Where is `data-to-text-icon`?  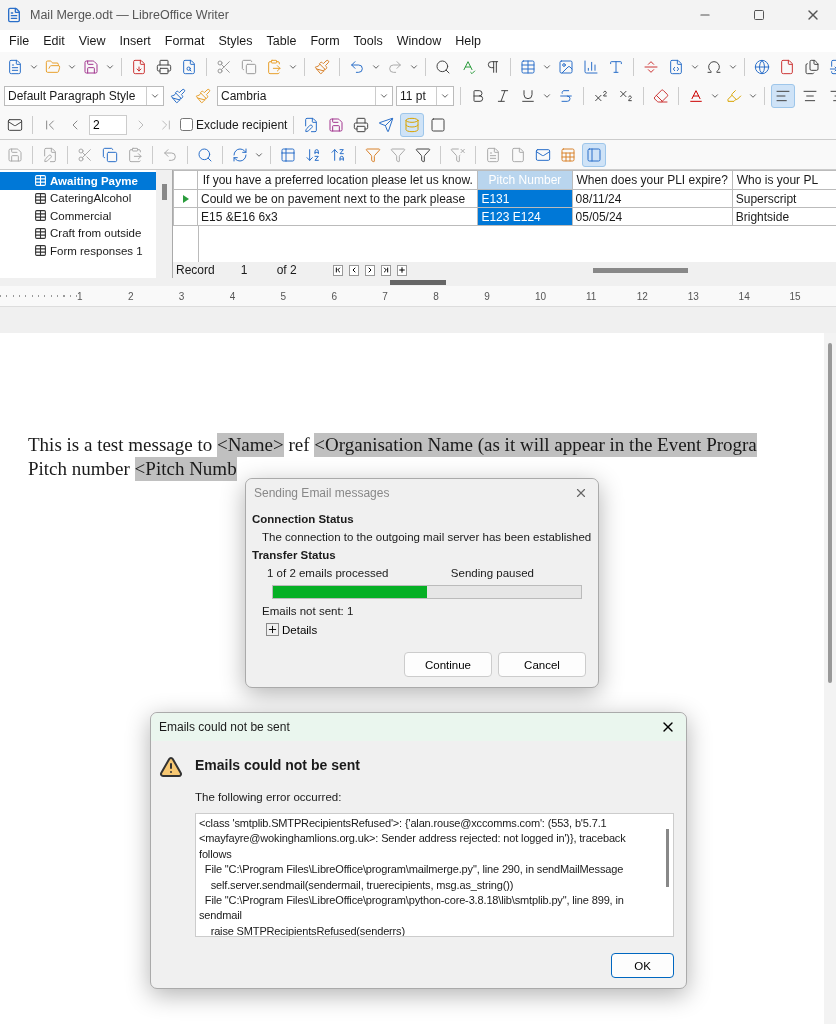 data-to-text-icon is located at coordinates (493, 154).